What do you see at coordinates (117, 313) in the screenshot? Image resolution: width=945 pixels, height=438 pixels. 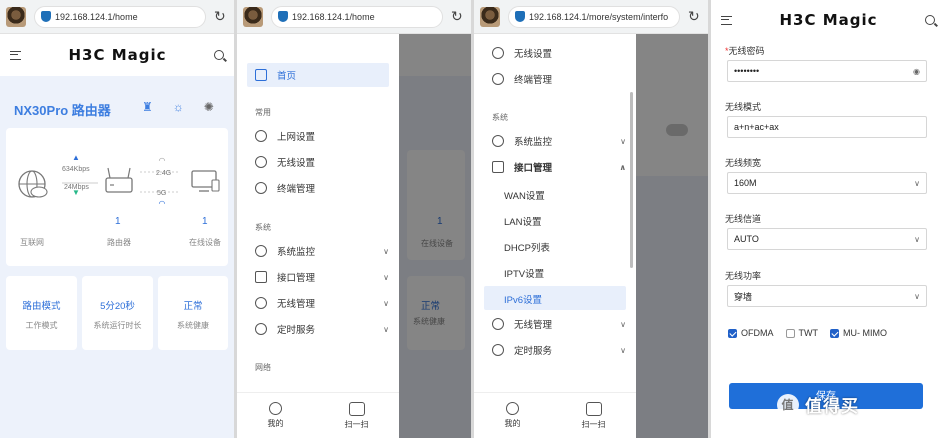 I see `stat-card: 5分20秒 系统运行时长` at bounding box center [117, 313].